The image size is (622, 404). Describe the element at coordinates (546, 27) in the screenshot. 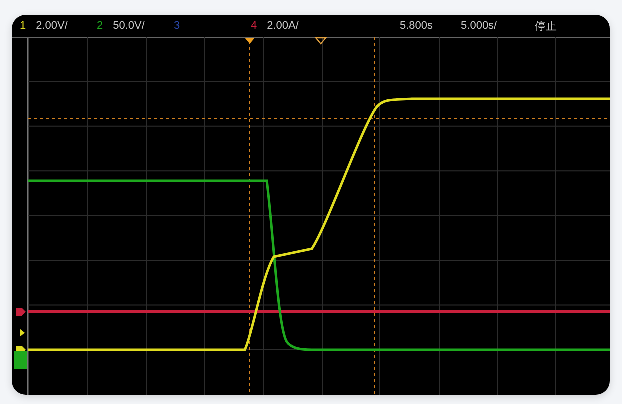

I see `run-state: 停止` at that location.